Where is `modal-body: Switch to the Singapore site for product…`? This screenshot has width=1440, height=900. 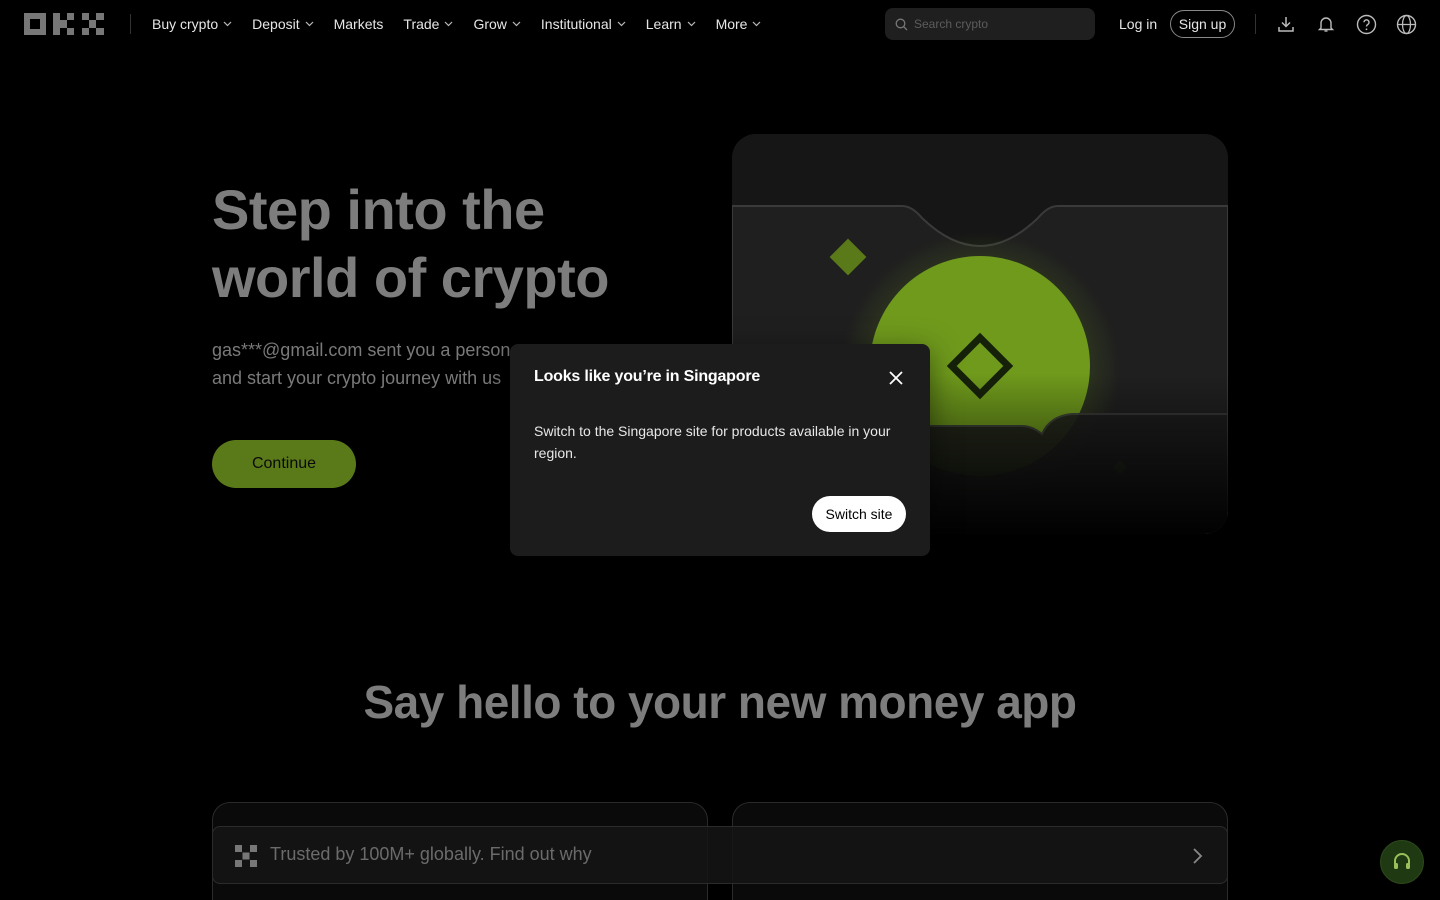 modal-body: Switch to the Singapore site for product… is located at coordinates (712, 442).